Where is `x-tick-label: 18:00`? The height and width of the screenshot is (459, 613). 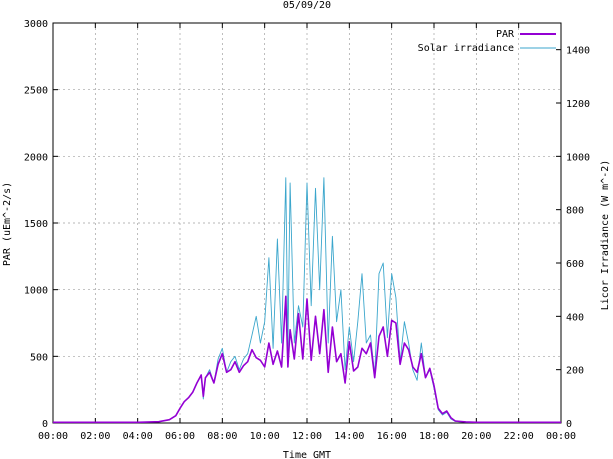
x-tick-label: 18:00 is located at coordinates (434, 436).